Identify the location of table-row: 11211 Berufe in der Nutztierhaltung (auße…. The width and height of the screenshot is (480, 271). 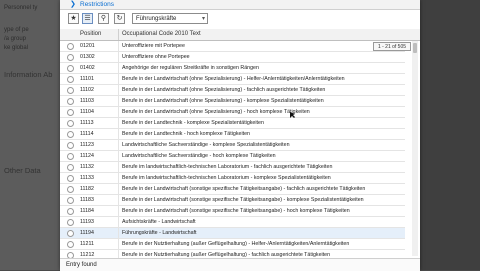
(232, 244).